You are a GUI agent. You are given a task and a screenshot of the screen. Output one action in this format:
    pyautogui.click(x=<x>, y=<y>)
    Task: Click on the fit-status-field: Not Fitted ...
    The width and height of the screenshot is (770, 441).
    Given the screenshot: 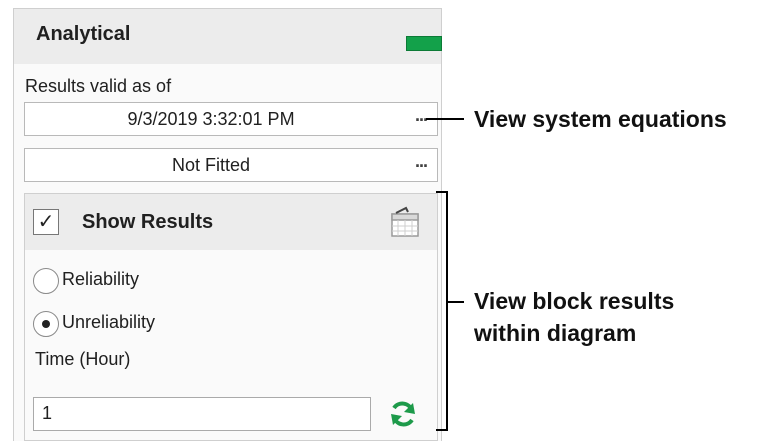 What is the action you would take?
    pyautogui.click(x=231, y=165)
    